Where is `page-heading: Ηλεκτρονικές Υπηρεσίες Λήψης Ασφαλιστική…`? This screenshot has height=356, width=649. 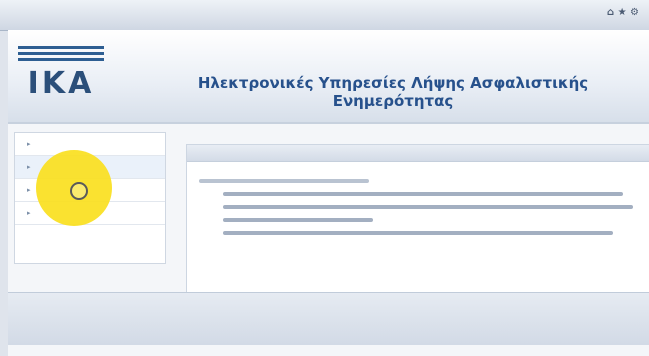 page-heading: Ηλεκτρονικές Υπηρεσίες Λήψης Ασφαλιστική… is located at coordinates (393, 92).